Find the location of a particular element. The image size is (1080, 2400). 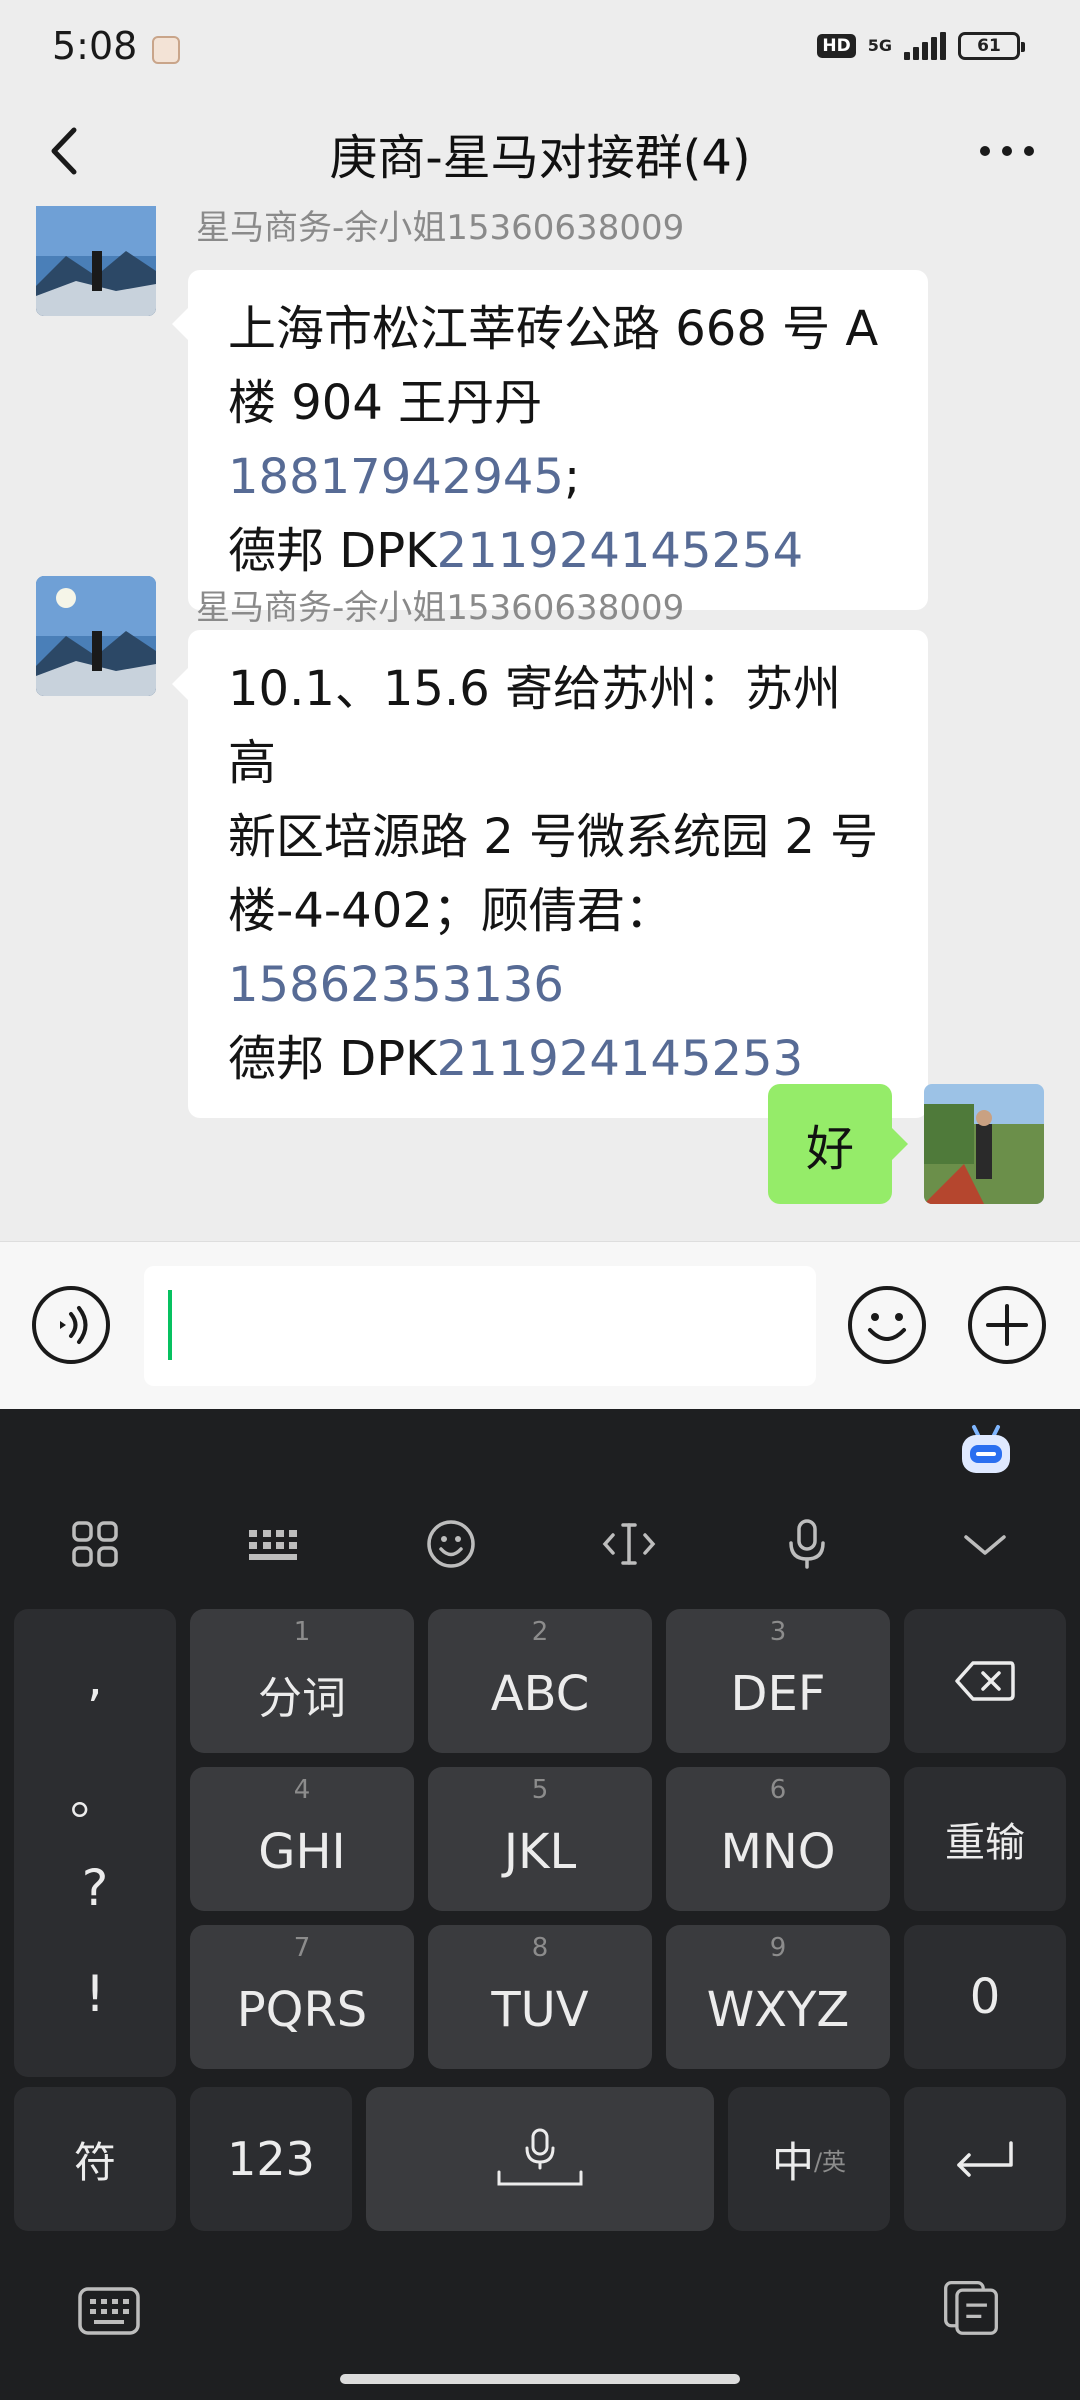

status-indicators: HD 5G 61 is located at coordinates (921, 46).